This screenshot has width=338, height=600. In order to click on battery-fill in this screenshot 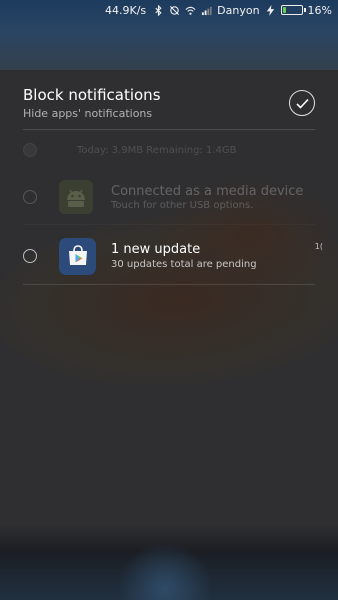, I will do `click(284, 10)`.